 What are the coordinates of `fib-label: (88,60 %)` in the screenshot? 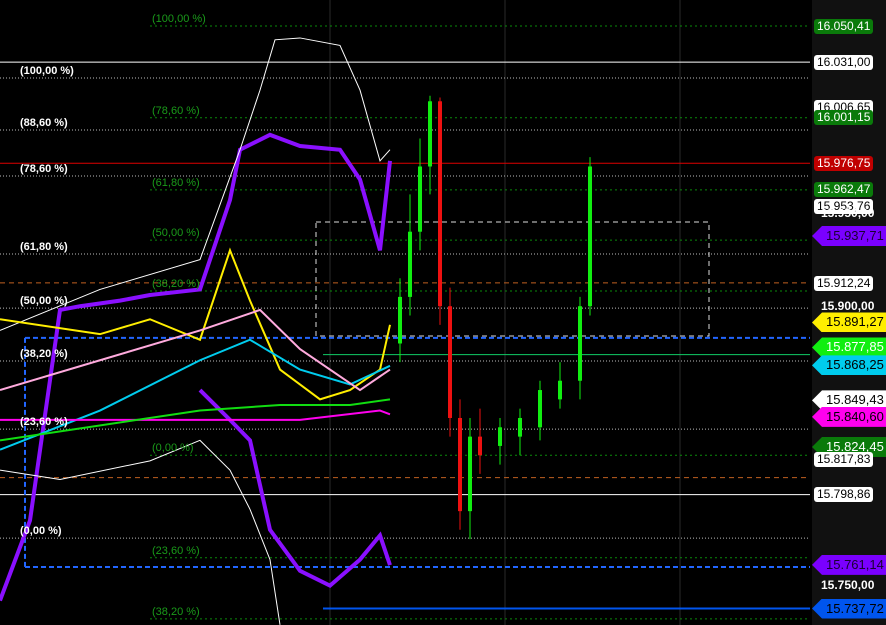 It's located at (44, 122).